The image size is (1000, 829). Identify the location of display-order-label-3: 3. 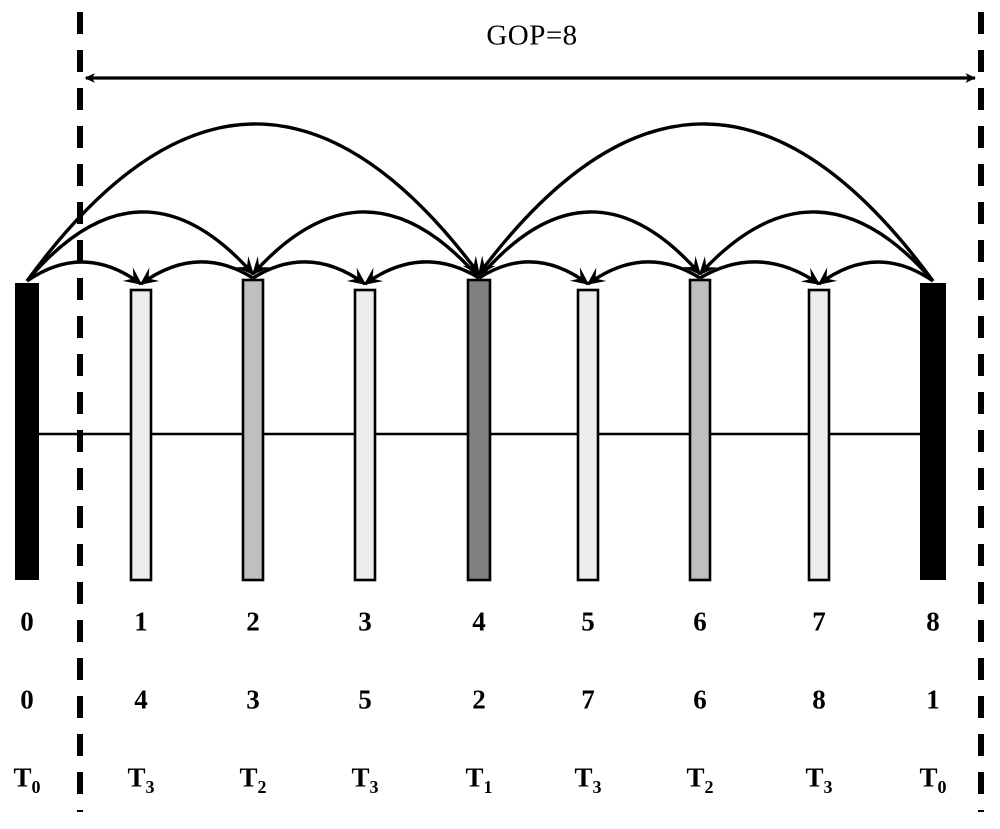
(365, 621).